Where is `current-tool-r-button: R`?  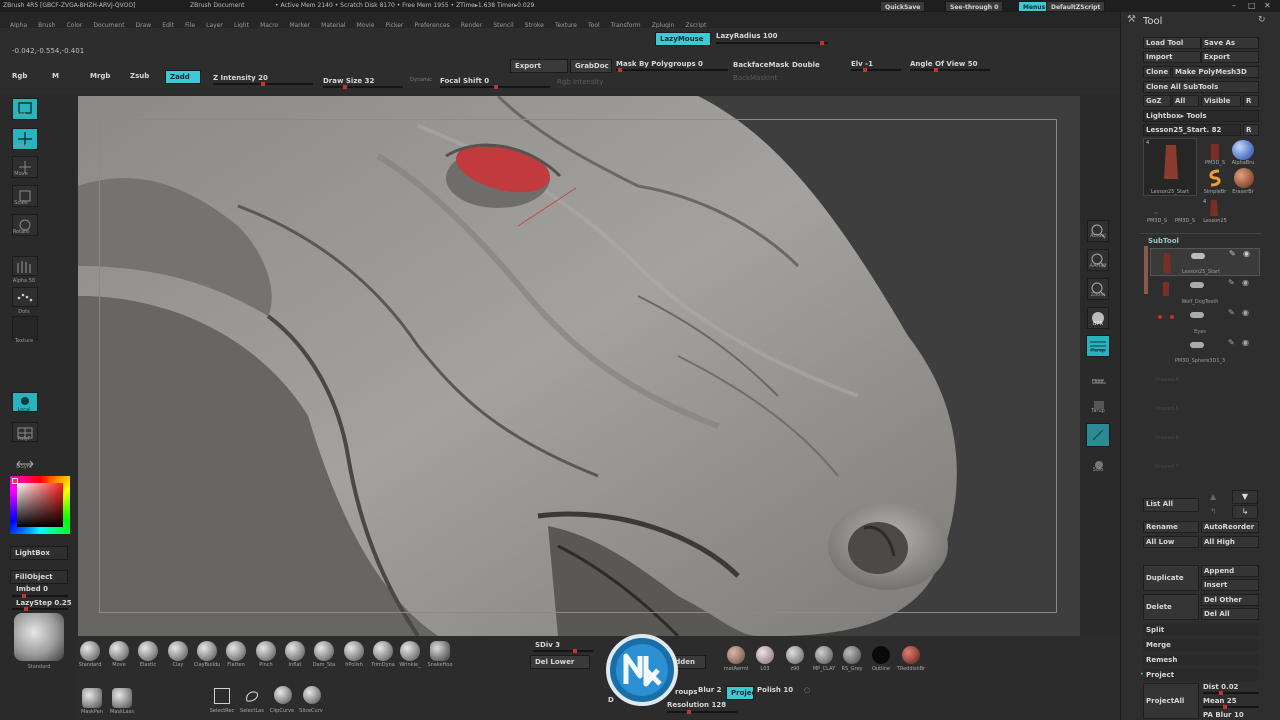 current-tool-r-button: R is located at coordinates (1251, 130).